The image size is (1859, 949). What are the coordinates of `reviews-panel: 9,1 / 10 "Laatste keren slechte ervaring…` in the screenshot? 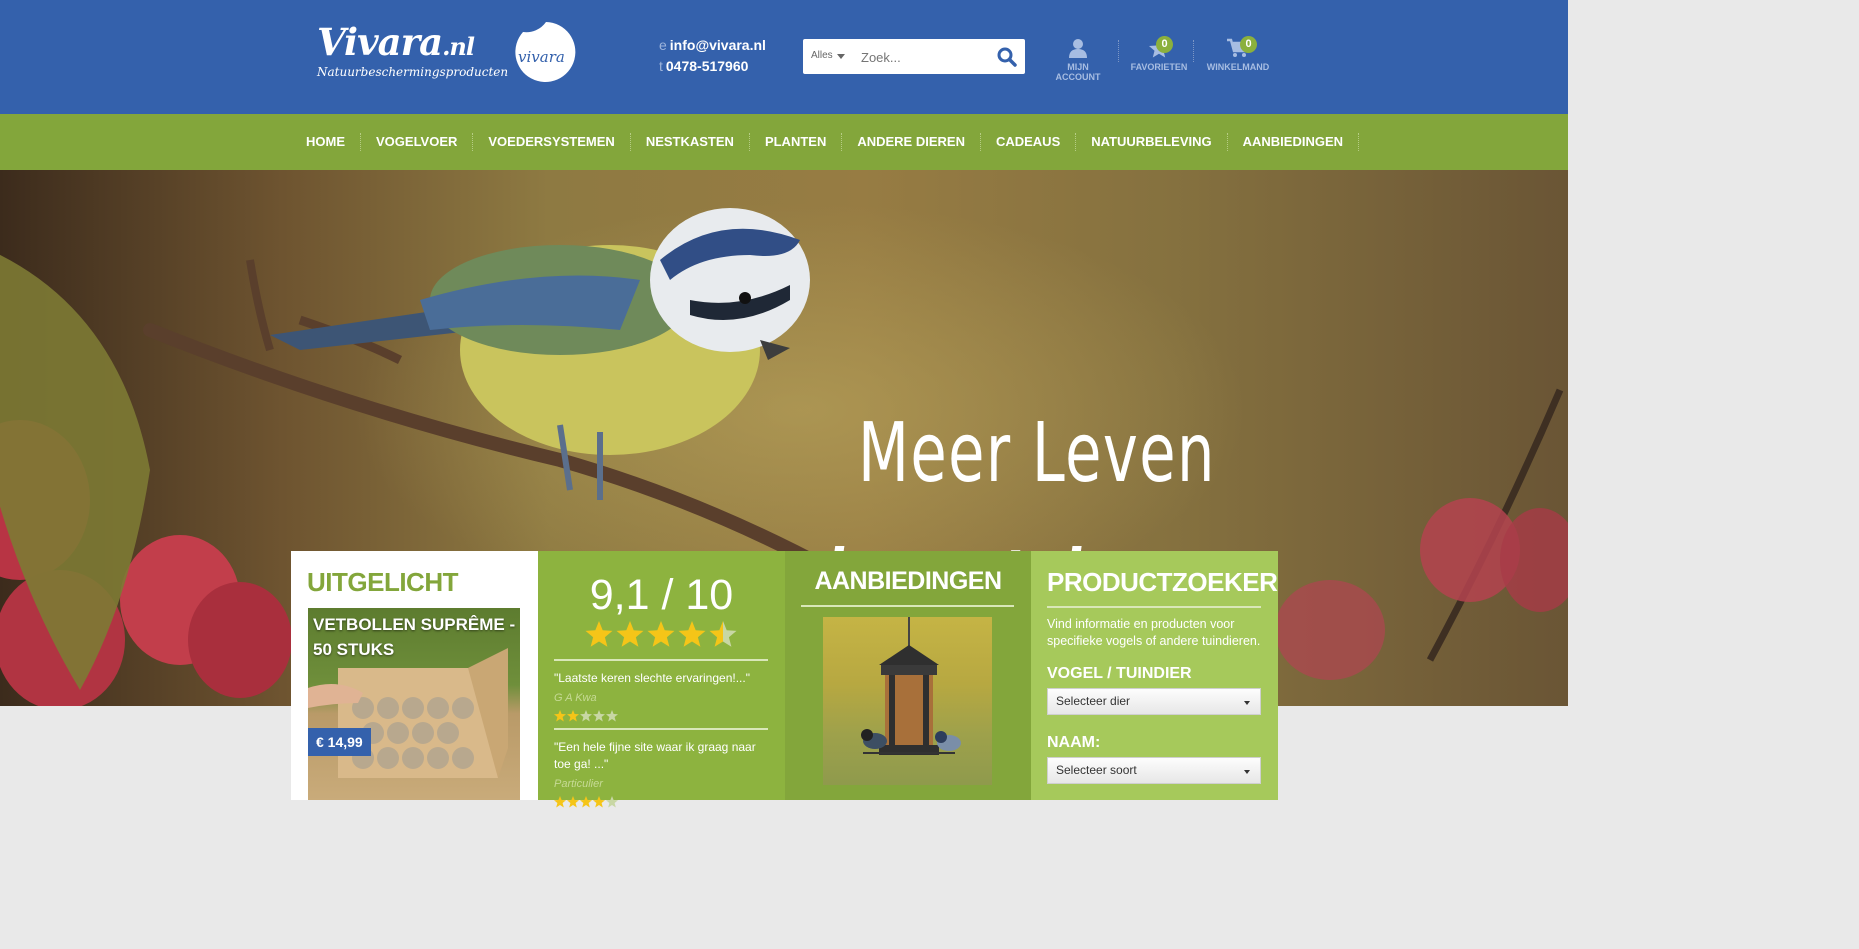 It's located at (661, 679).